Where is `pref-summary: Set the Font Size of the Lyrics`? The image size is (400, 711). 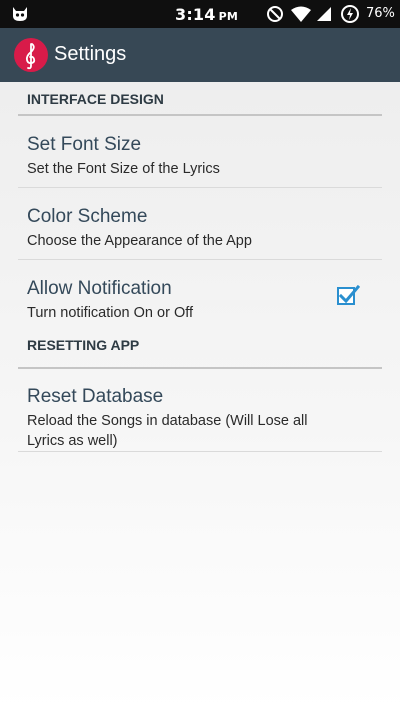 pref-summary: Set the Font Size of the Lyrics is located at coordinates (123, 169).